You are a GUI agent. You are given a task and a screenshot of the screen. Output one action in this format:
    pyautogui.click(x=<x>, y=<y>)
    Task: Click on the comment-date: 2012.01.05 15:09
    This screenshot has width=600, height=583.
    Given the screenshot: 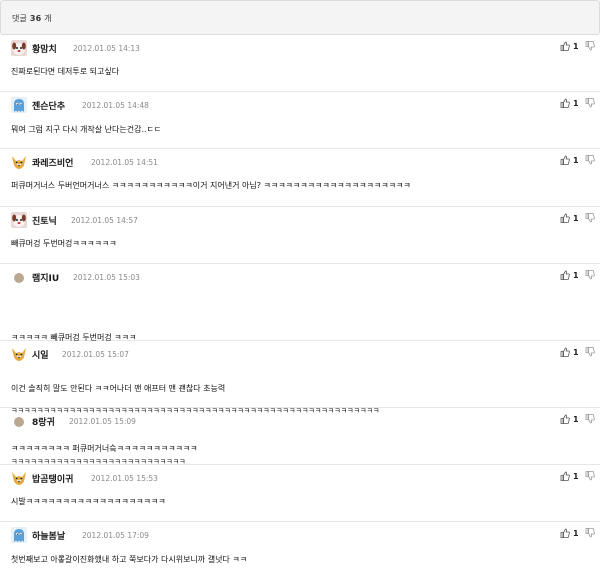 What is the action you would take?
    pyautogui.click(x=102, y=421)
    